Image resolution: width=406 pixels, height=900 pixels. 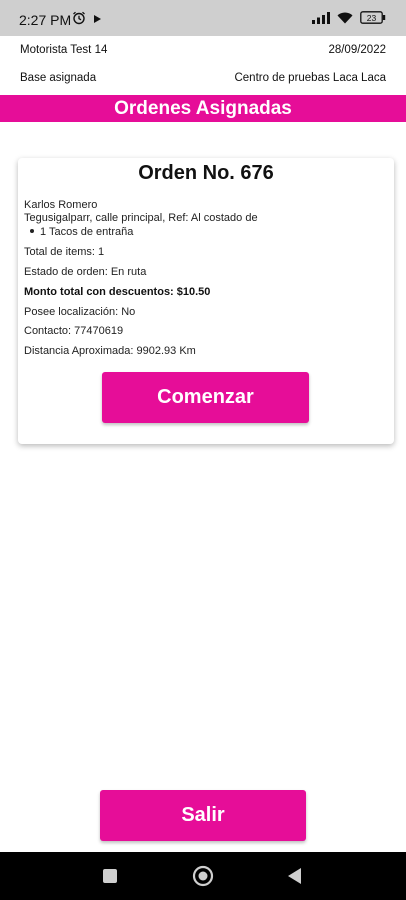 What do you see at coordinates (74, 331) in the screenshot?
I see `contact-phone: Contacto: 77470619` at bounding box center [74, 331].